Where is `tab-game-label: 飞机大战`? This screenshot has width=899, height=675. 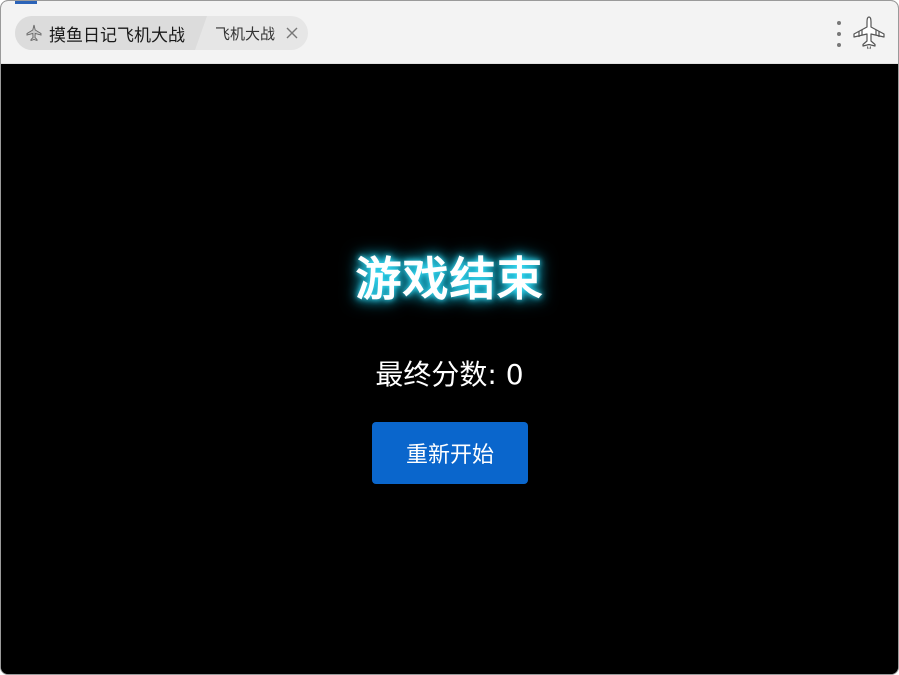 tab-game-label: 飞机大战 is located at coordinates (245, 33).